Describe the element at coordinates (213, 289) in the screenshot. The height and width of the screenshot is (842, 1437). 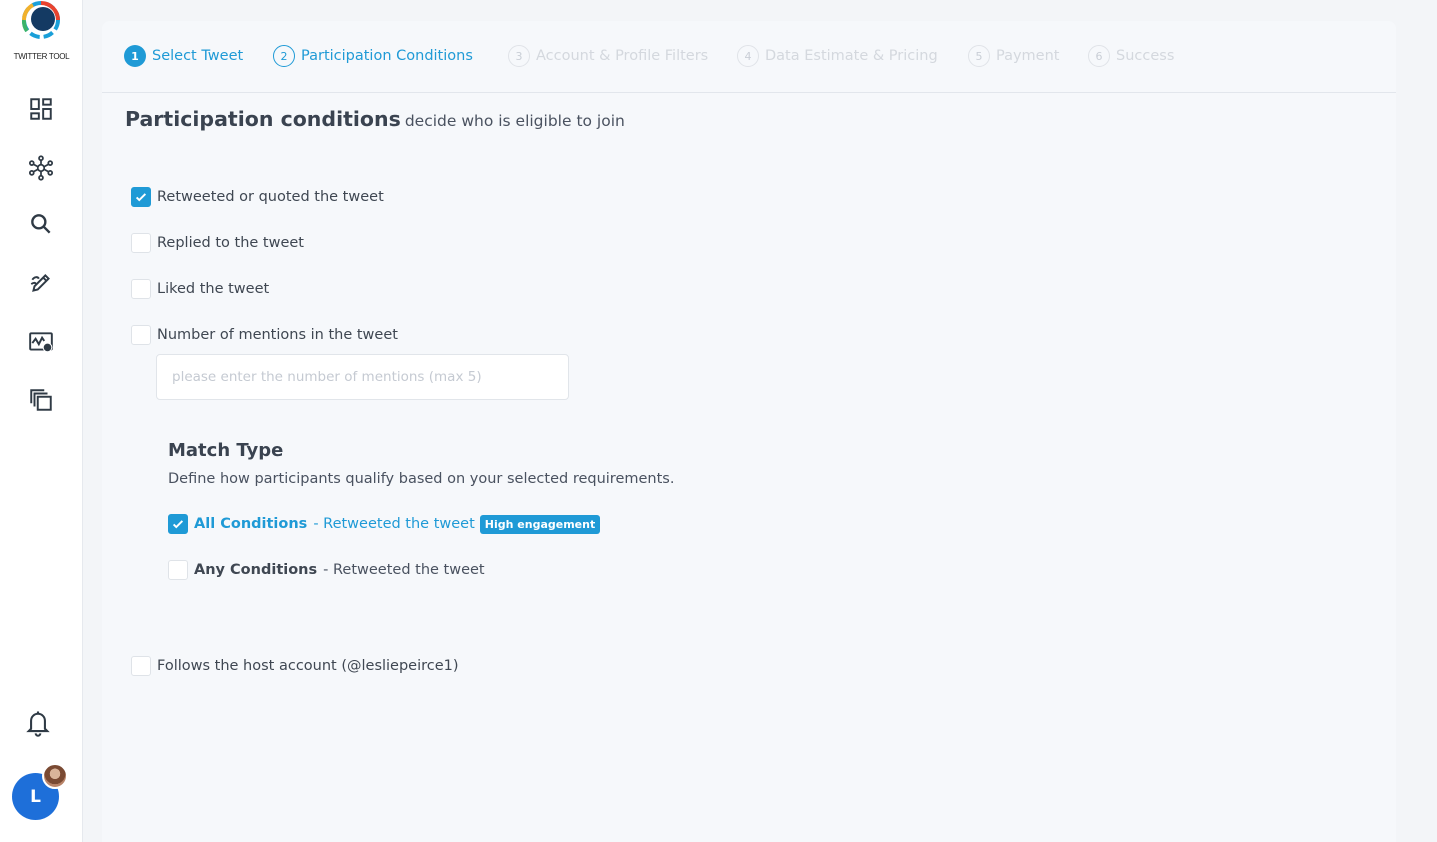
I see `condition-label: Liked the tweet` at that location.